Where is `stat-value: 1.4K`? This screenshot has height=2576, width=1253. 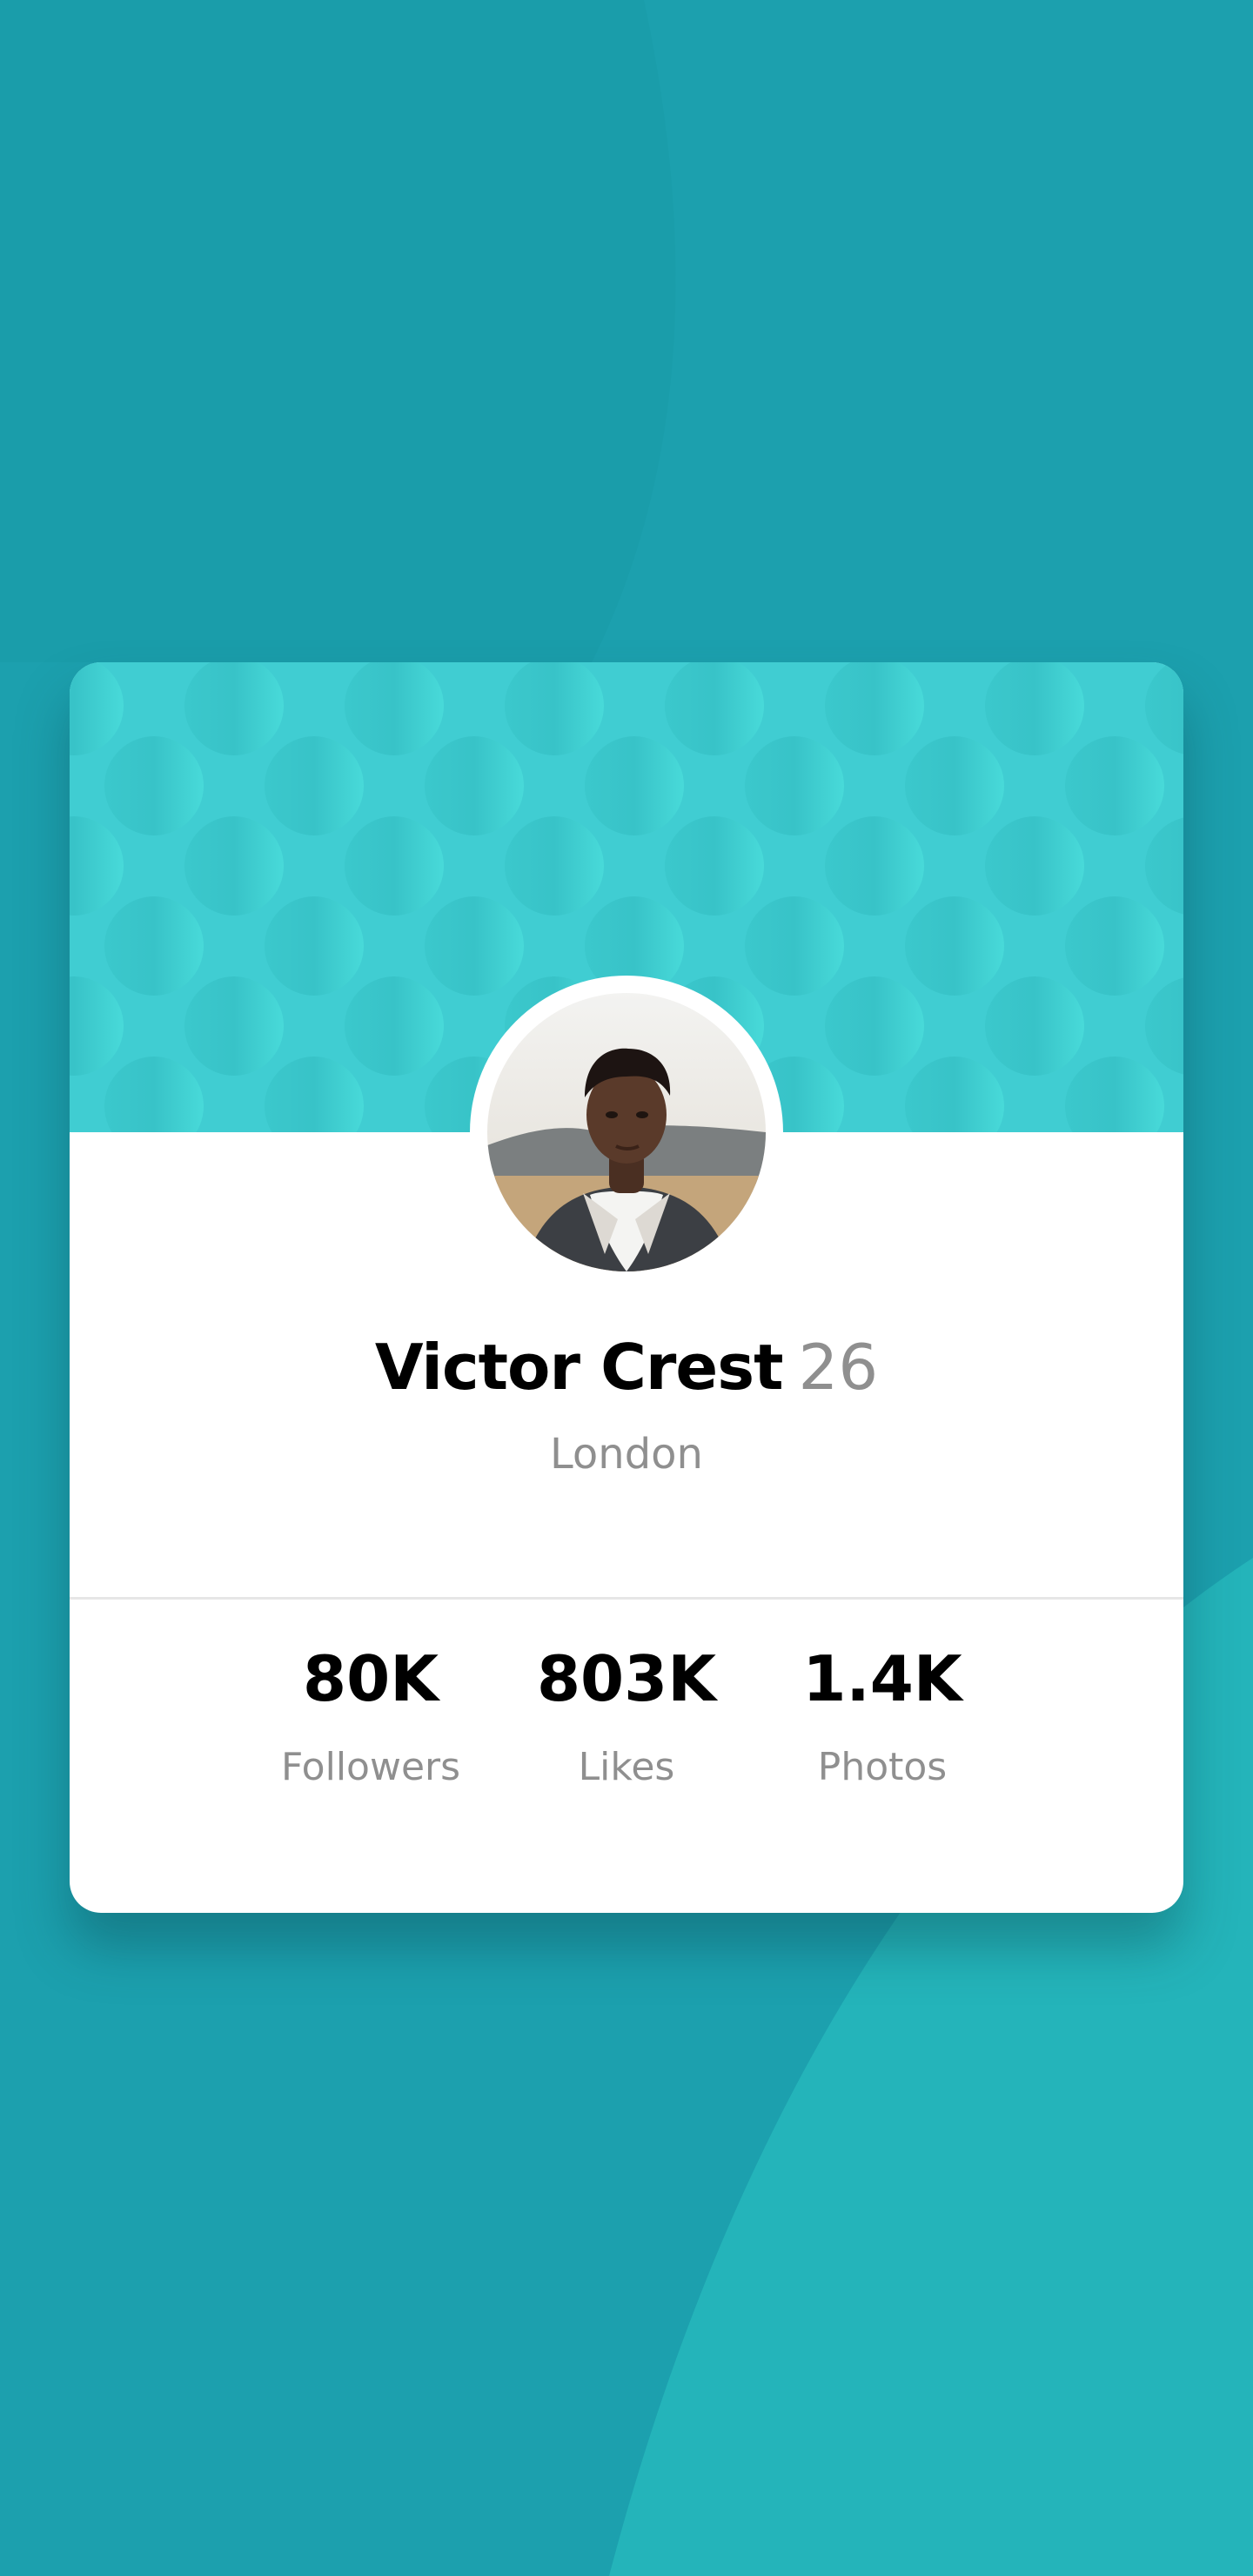 stat-value: 1.4K is located at coordinates (882, 1679).